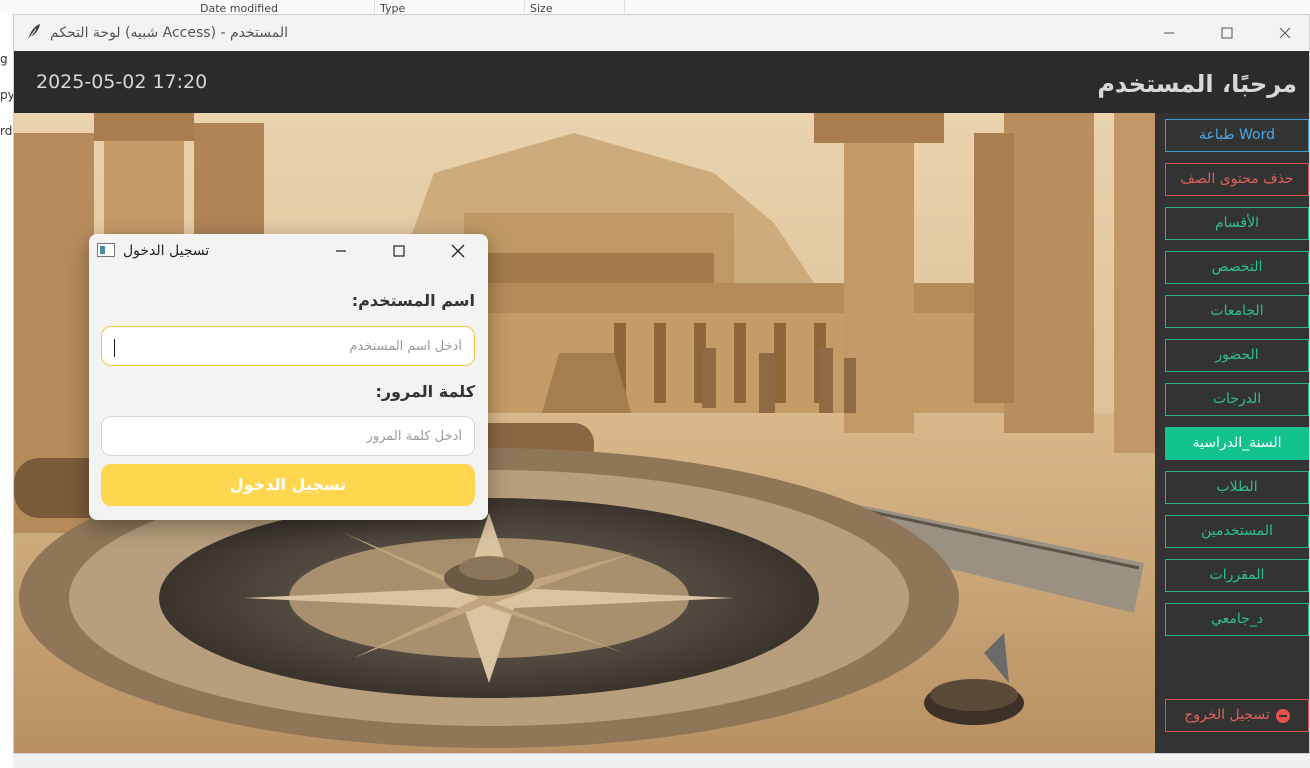 The height and width of the screenshot is (768, 1310). I want to click on username-label: اسم المستخدم:, so click(413, 300).